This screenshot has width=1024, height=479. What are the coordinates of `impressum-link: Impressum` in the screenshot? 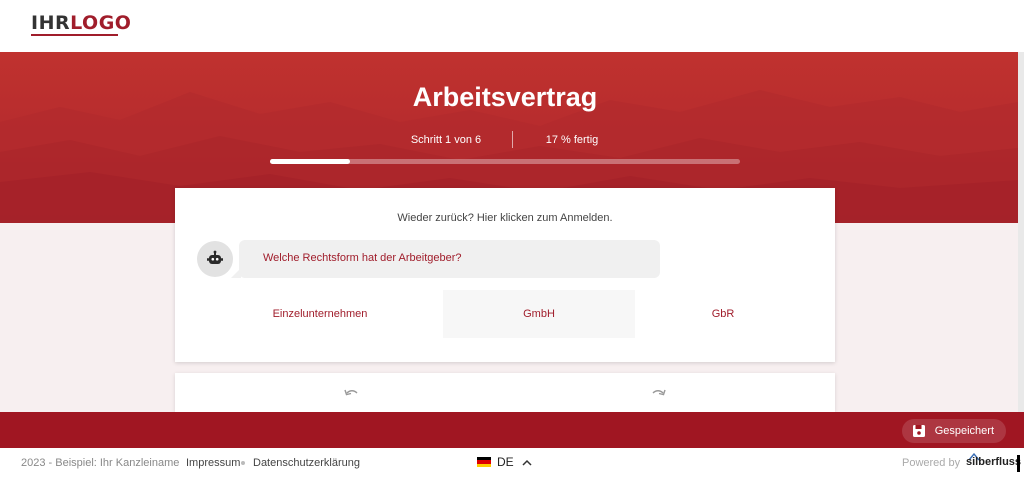 It's located at (213, 463).